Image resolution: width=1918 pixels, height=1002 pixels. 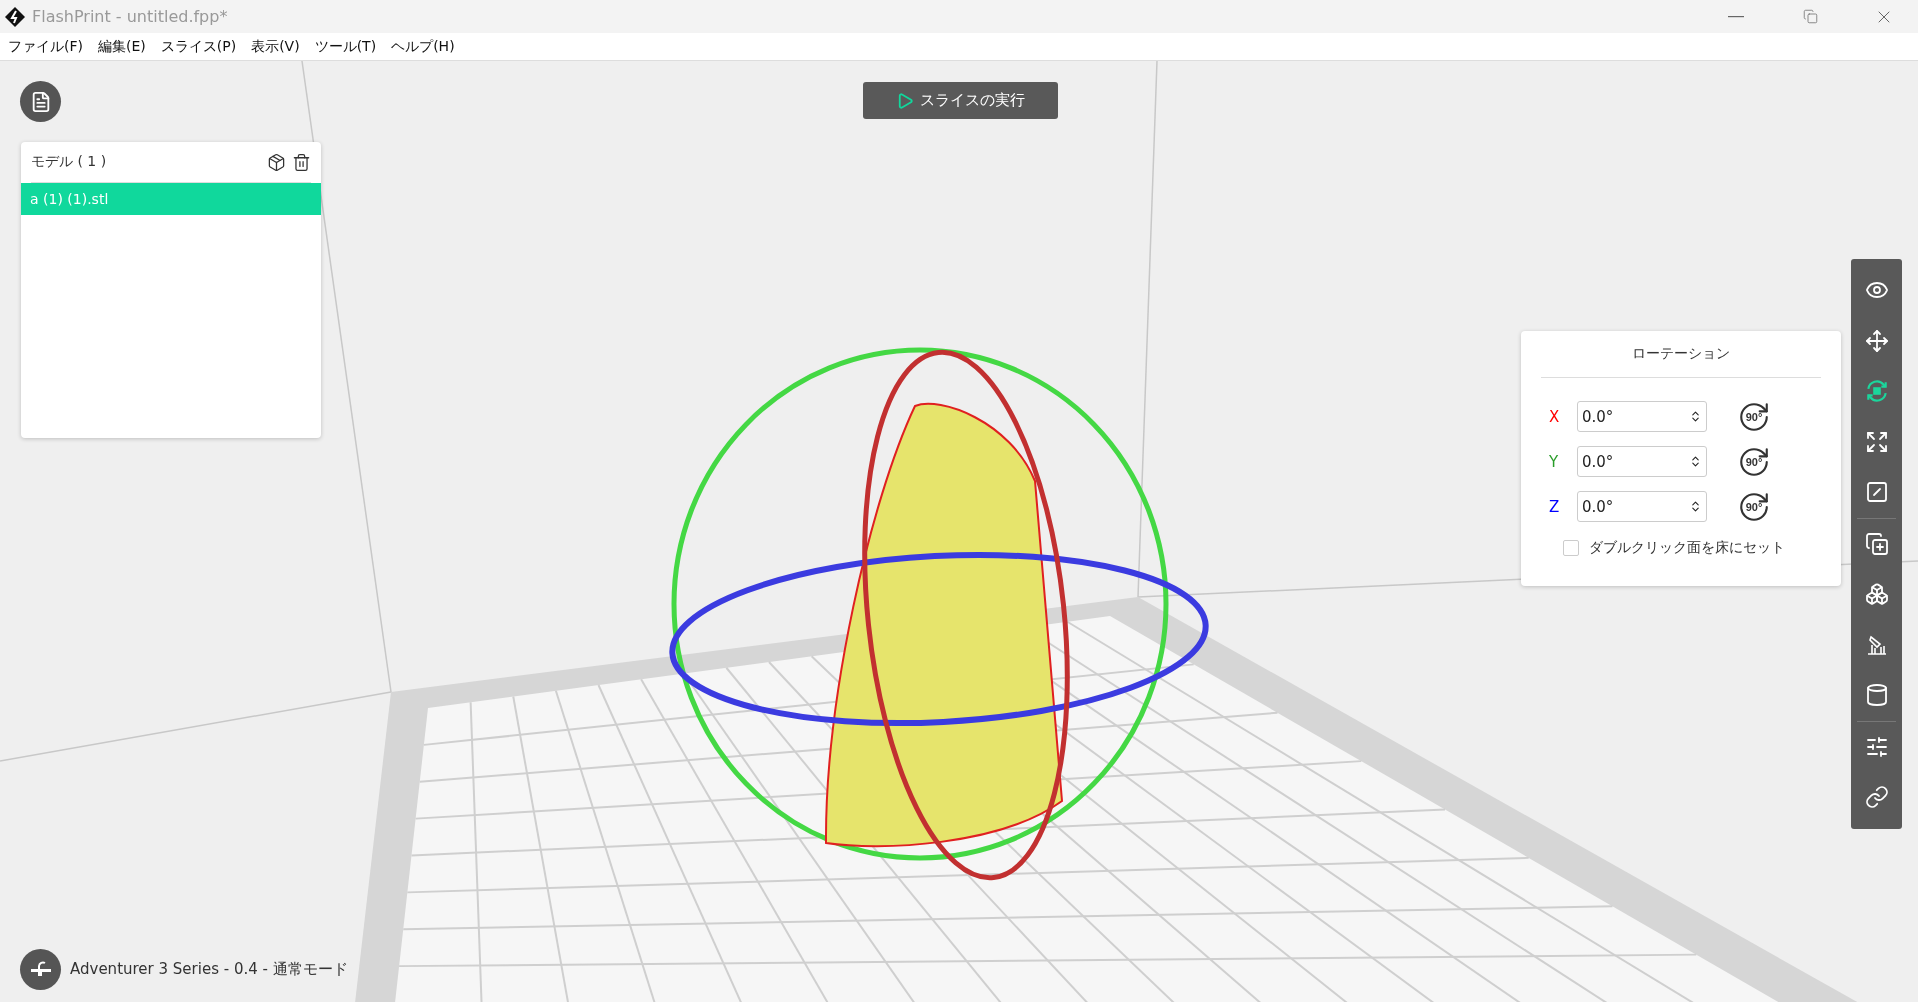 What do you see at coordinates (1876, 543) in the screenshot?
I see `copy-plus-icon` at bounding box center [1876, 543].